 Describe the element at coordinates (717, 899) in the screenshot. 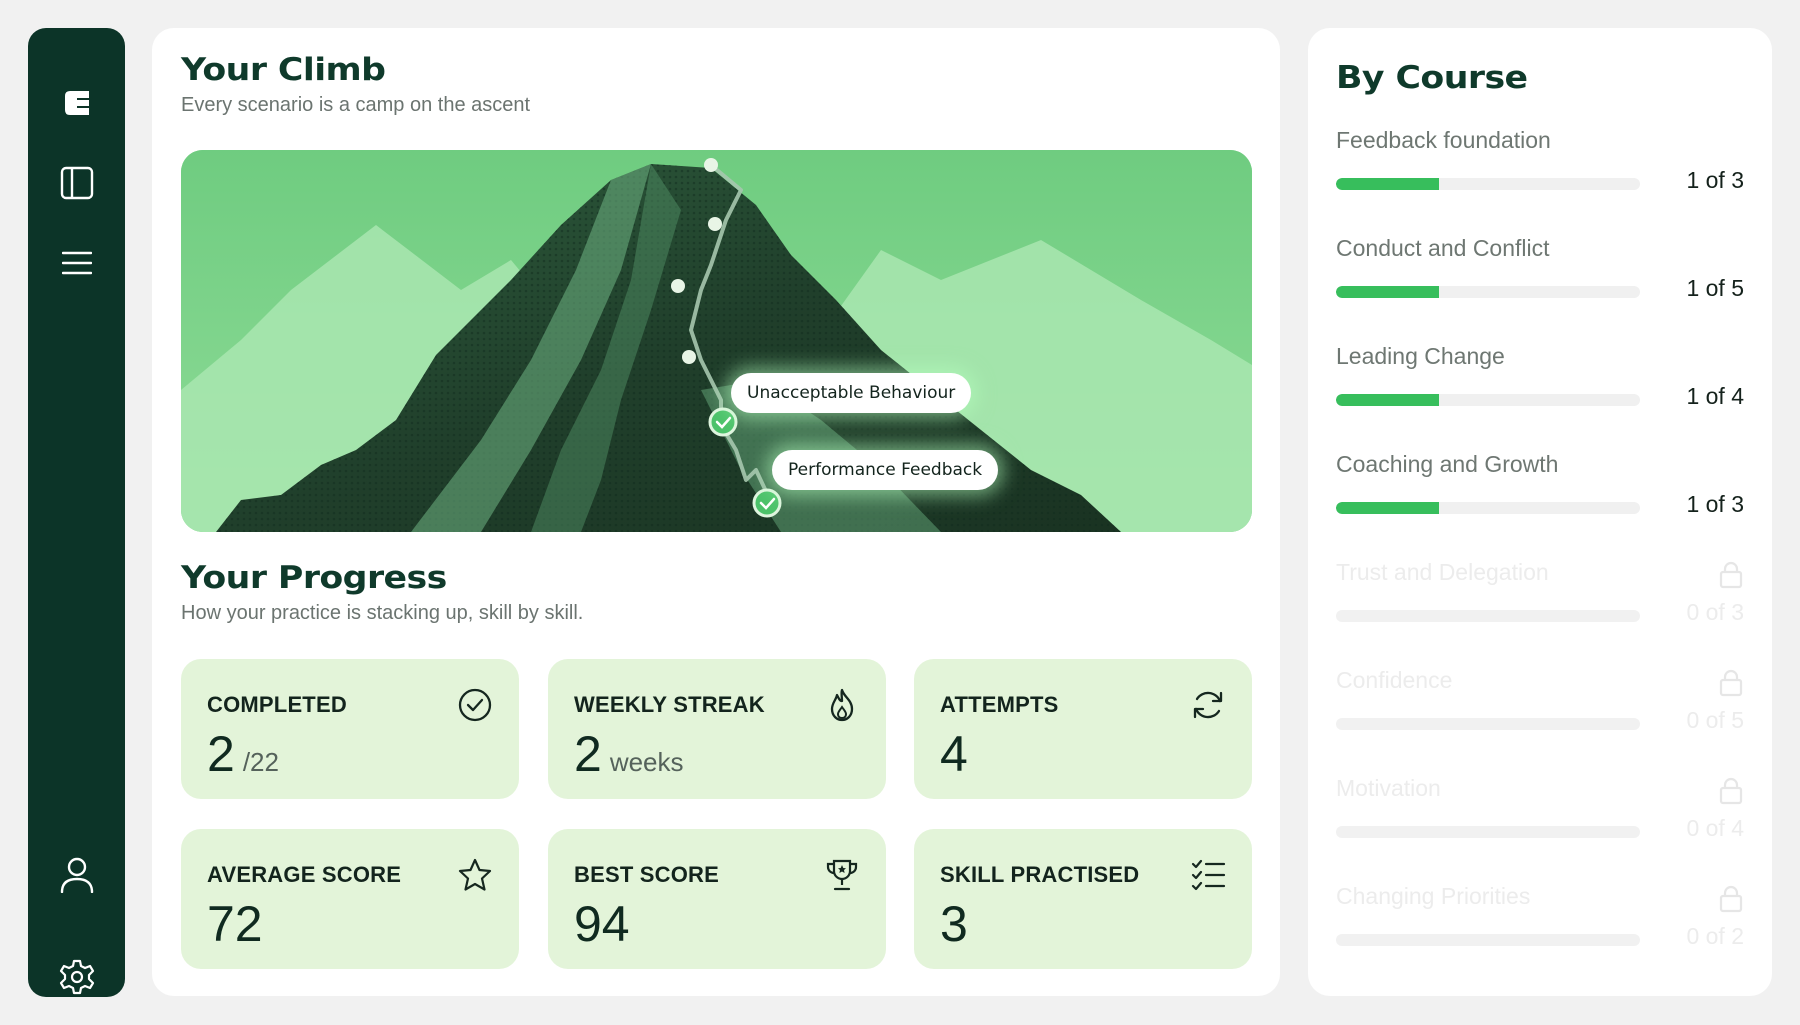

I see `stat-best-score-card: BEST SCORE 94` at that location.